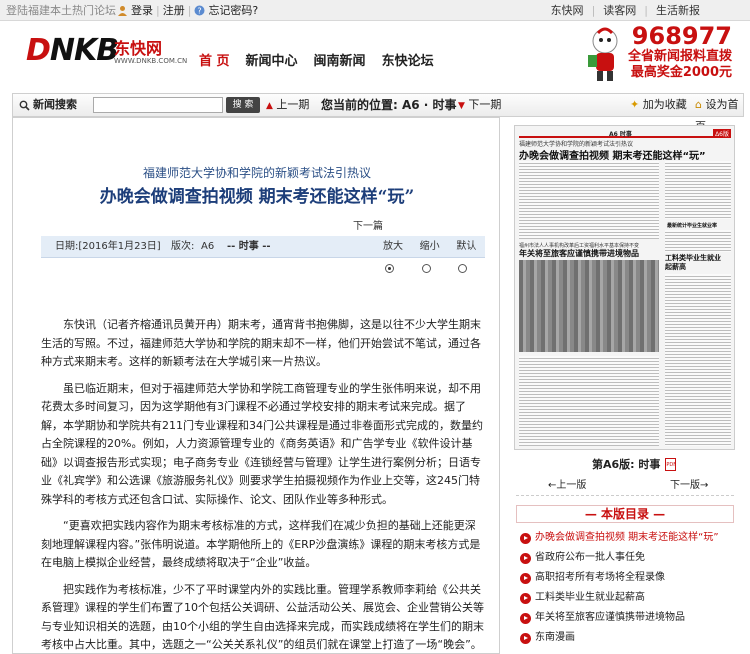  I want to click on login-link: 登录, so click(142, 10).